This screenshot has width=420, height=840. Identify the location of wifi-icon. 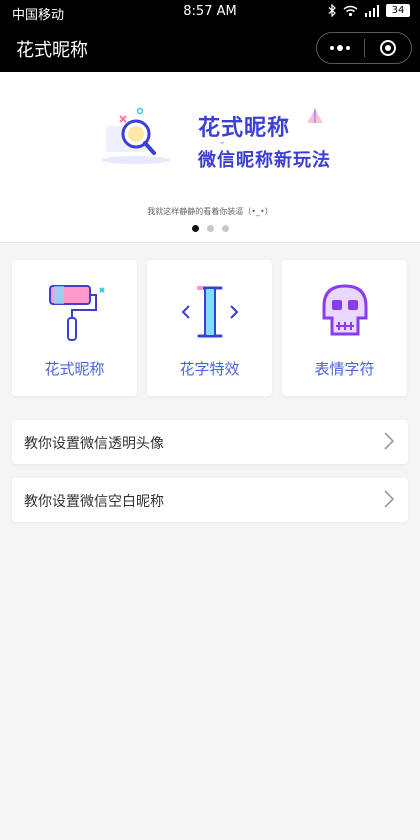
(350, 10).